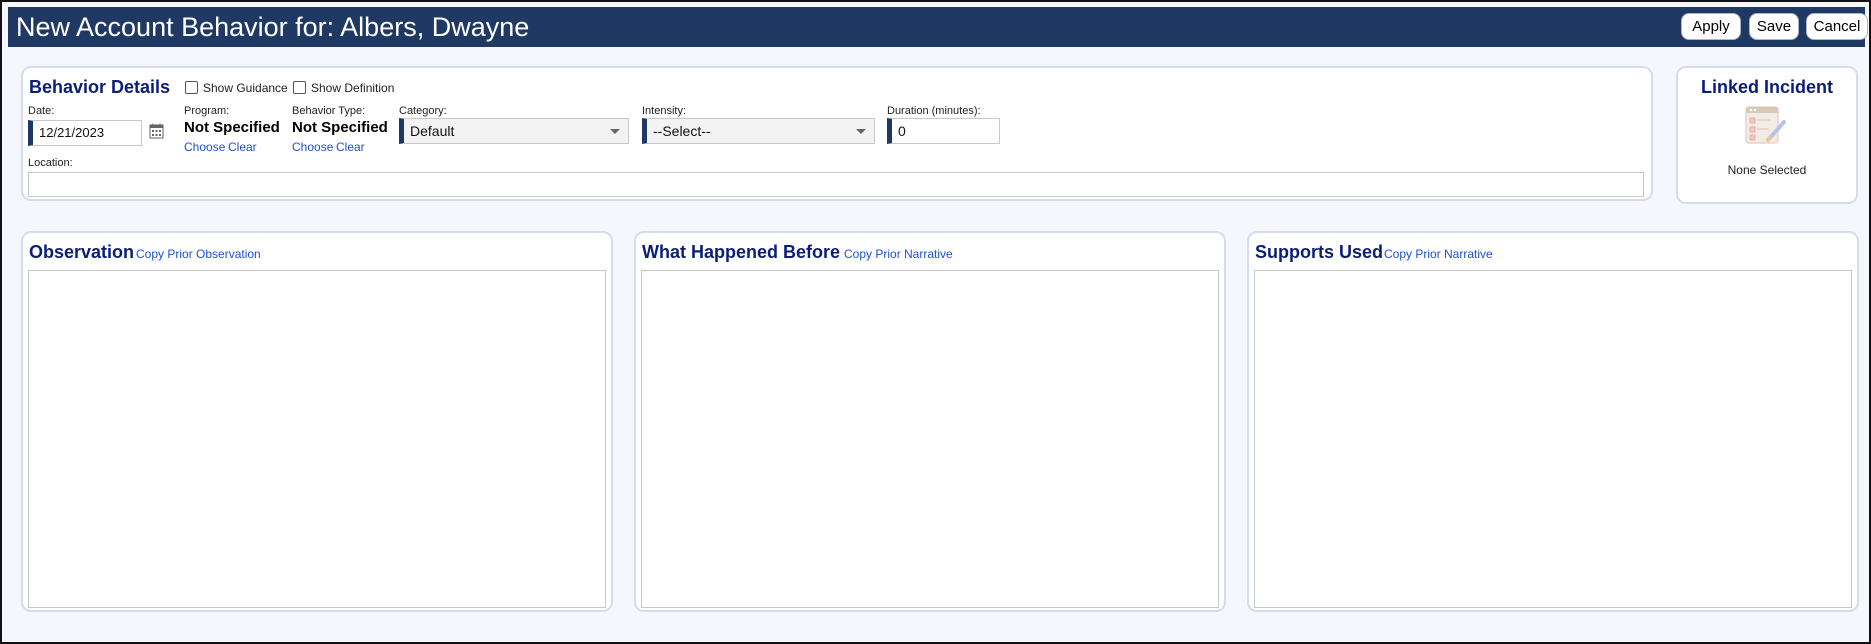 This screenshot has height=644, width=1871. I want to click on category-selected-value: Default, so click(432, 131).